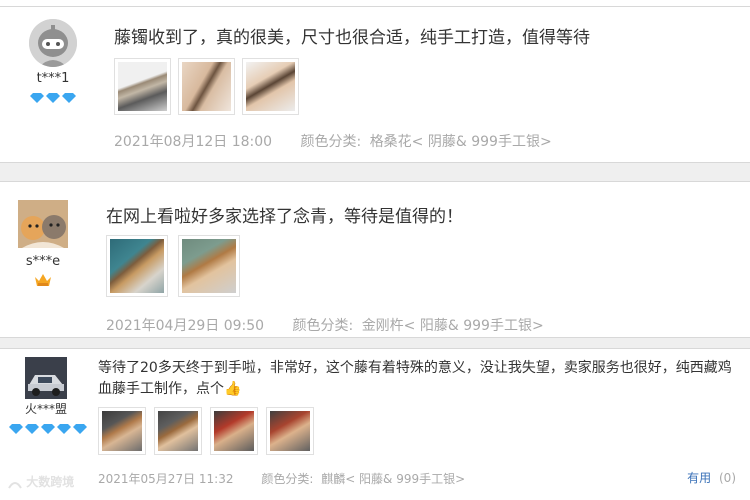  Describe the element at coordinates (284, 217) in the screenshot. I see `review-text: 在网上看啦好多家选择了念青，等待是值得的！` at that location.